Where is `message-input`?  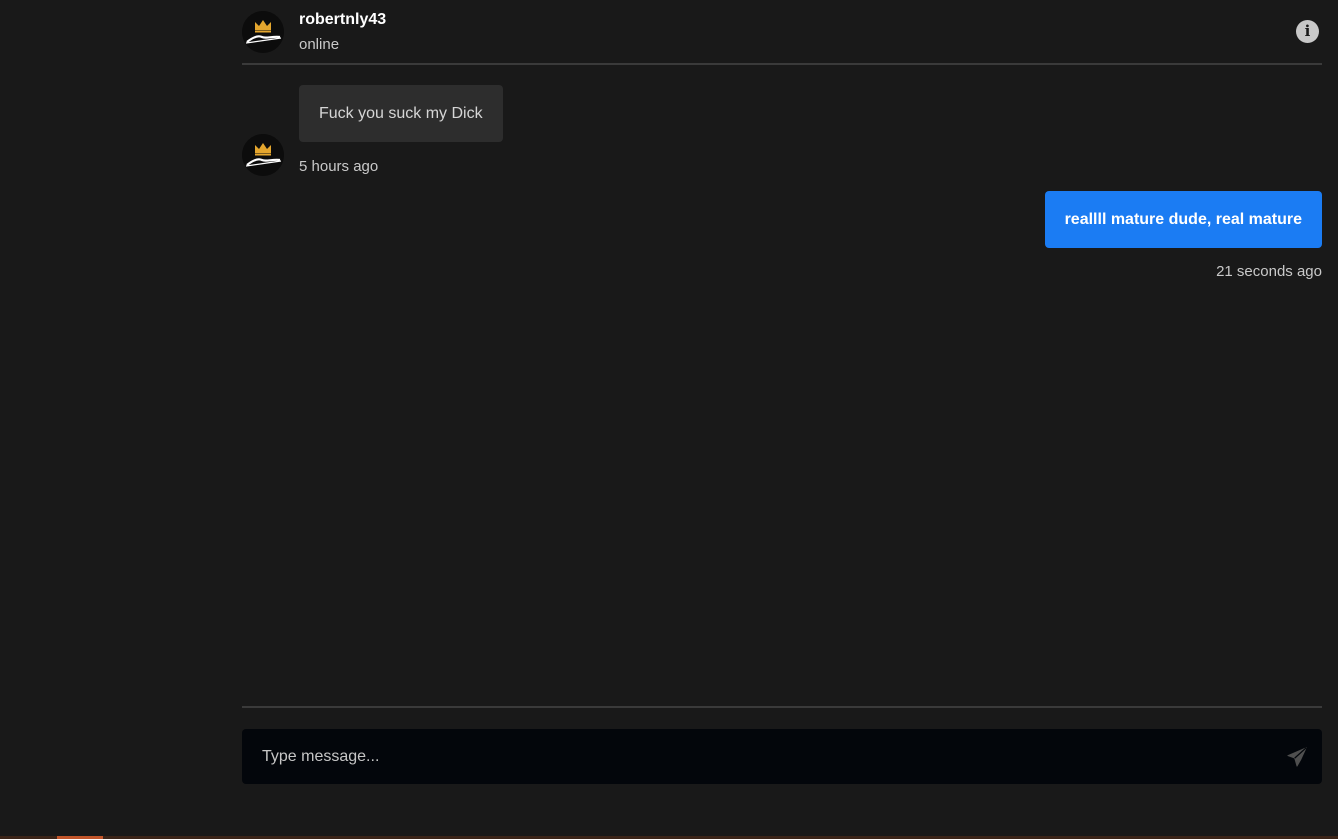
message-input is located at coordinates (752, 756).